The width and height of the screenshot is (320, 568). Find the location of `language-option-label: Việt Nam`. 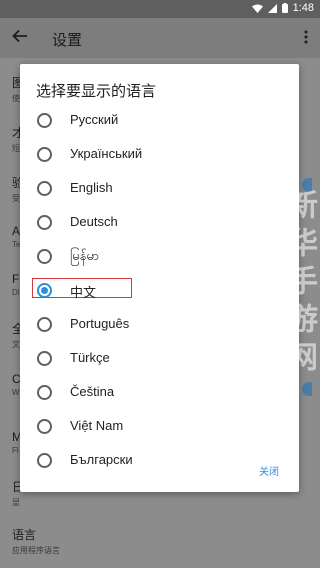

language-option-label: Việt Nam is located at coordinates (97, 425).